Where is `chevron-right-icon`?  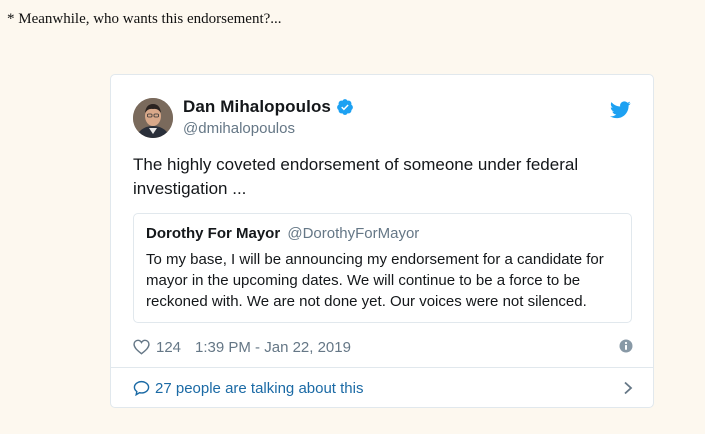
chevron-right-icon is located at coordinates (628, 388).